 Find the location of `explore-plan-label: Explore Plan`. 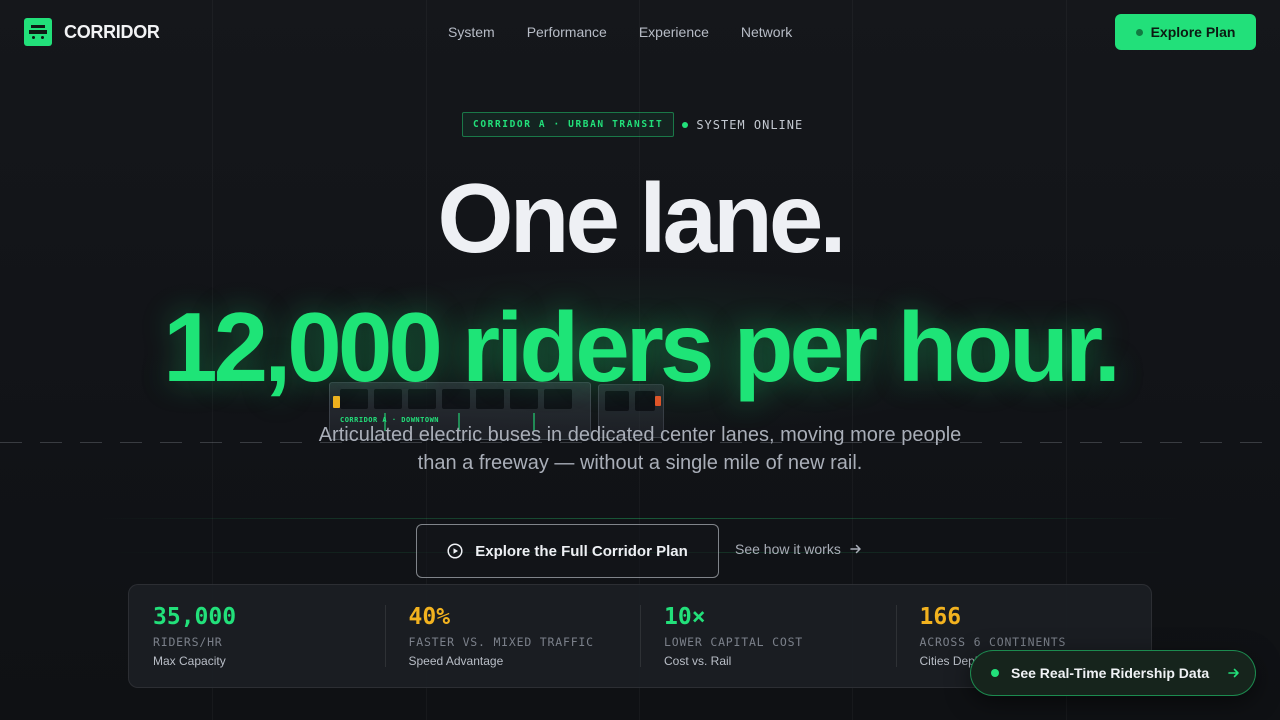

explore-plan-label: Explore Plan is located at coordinates (1193, 32).